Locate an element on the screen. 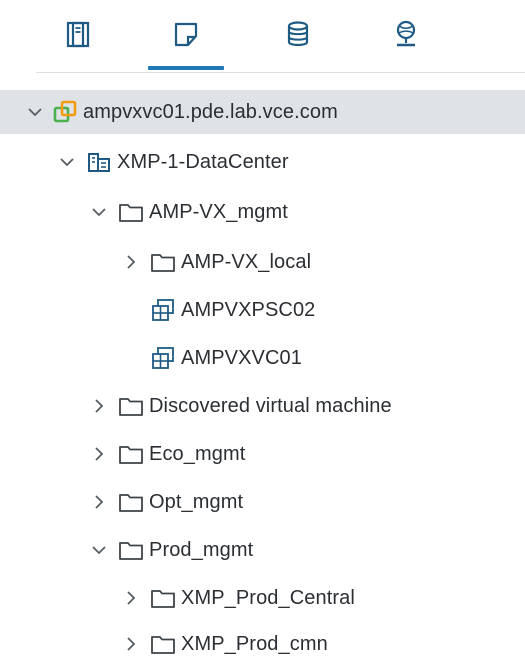  tree-node-label: Eco_mgmt is located at coordinates (197, 453).